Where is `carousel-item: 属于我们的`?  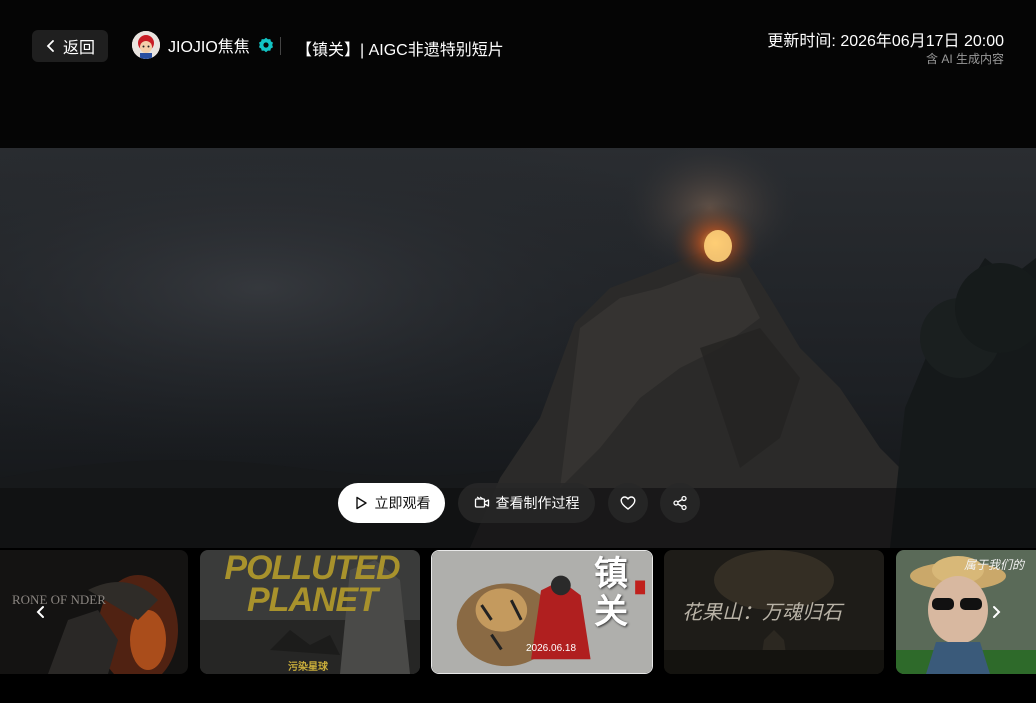 carousel-item: 属于我们的 is located at coordinates (966, 612).